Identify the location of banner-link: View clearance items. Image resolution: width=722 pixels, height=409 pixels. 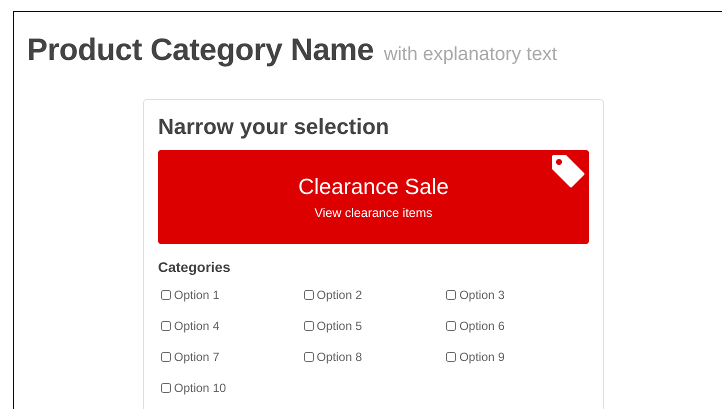
(373, 213).